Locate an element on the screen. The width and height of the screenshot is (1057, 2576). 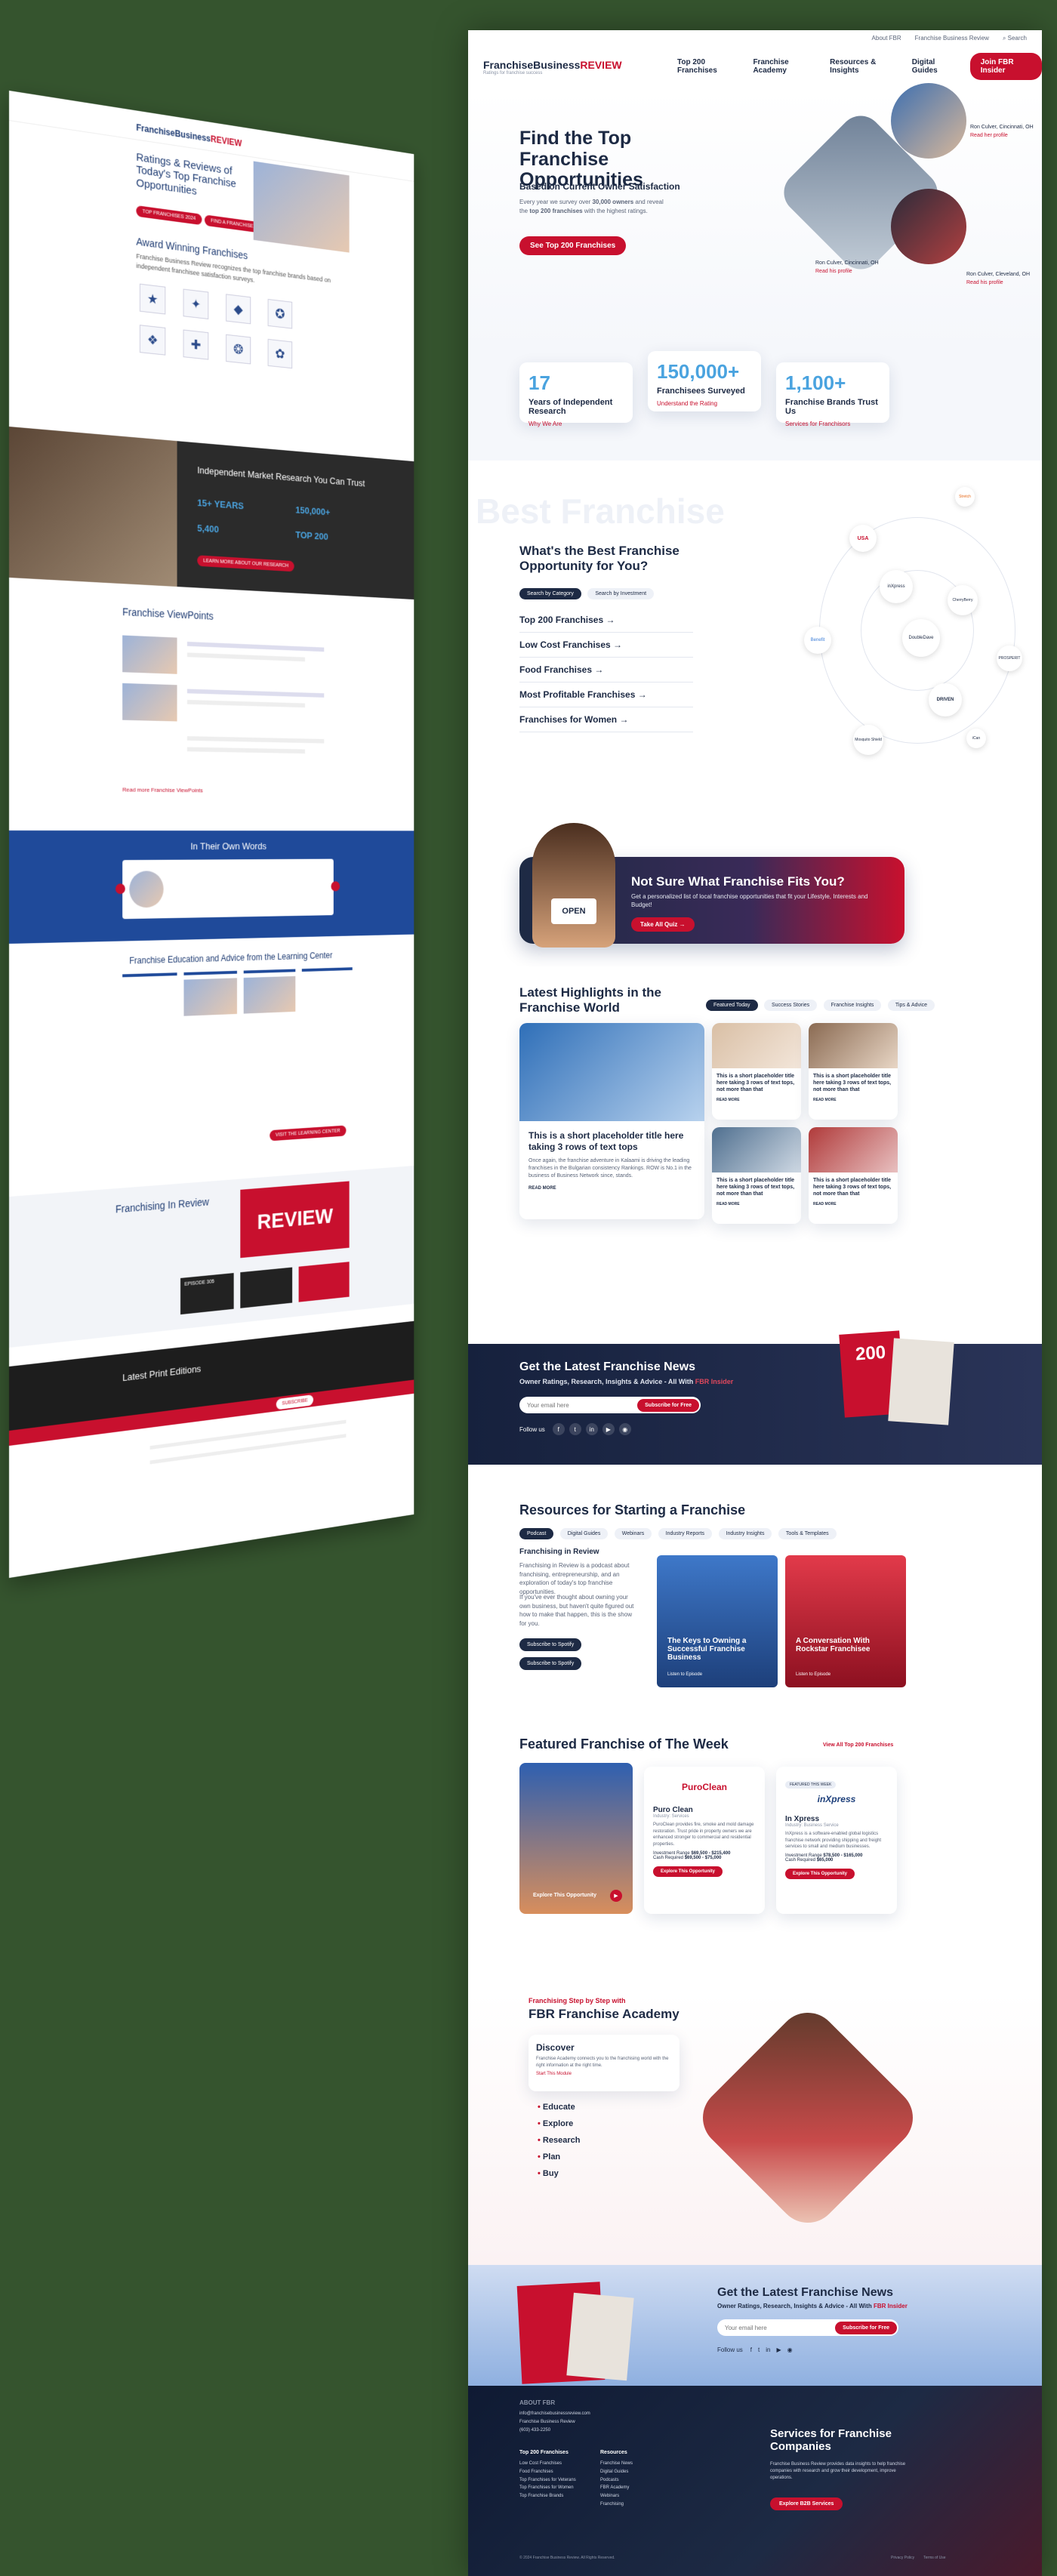
hero-person3-link: Read his profile is located at coordinates (985, 282).